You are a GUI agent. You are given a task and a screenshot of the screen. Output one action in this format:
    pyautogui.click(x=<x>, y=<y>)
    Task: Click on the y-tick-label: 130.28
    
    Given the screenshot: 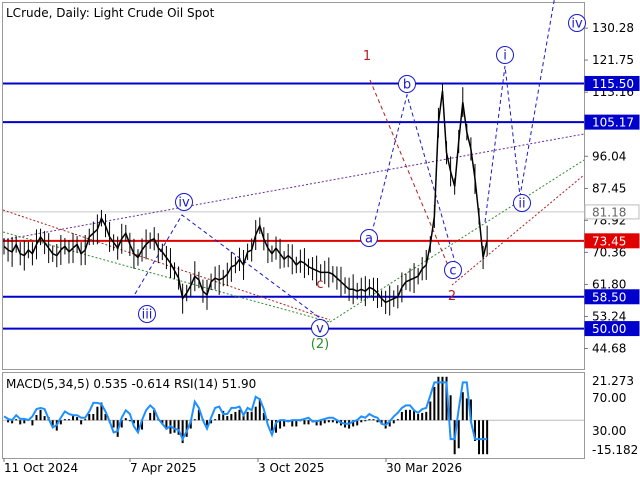 What is the action you would take?
    pyautogui.click(x=613, y=28)
    